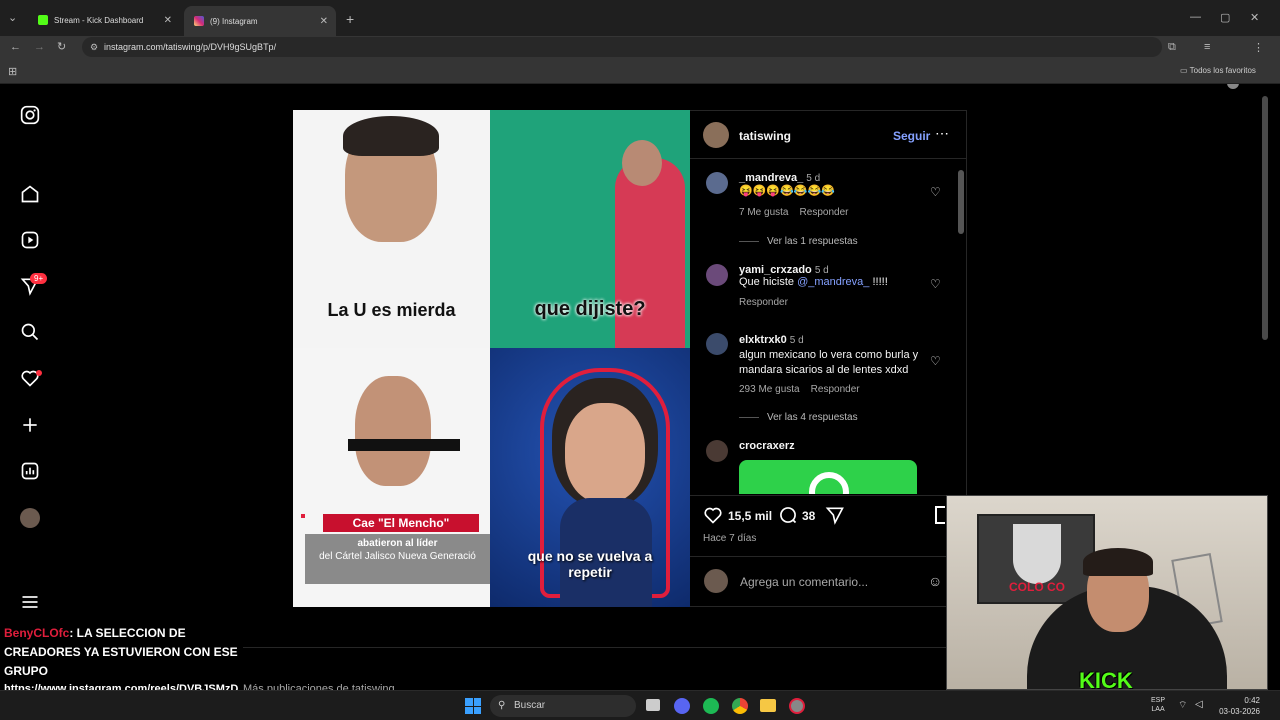  Describe the element at coordinates (473, 706) in the screenshot. I see `windows-start-icon` at that location.